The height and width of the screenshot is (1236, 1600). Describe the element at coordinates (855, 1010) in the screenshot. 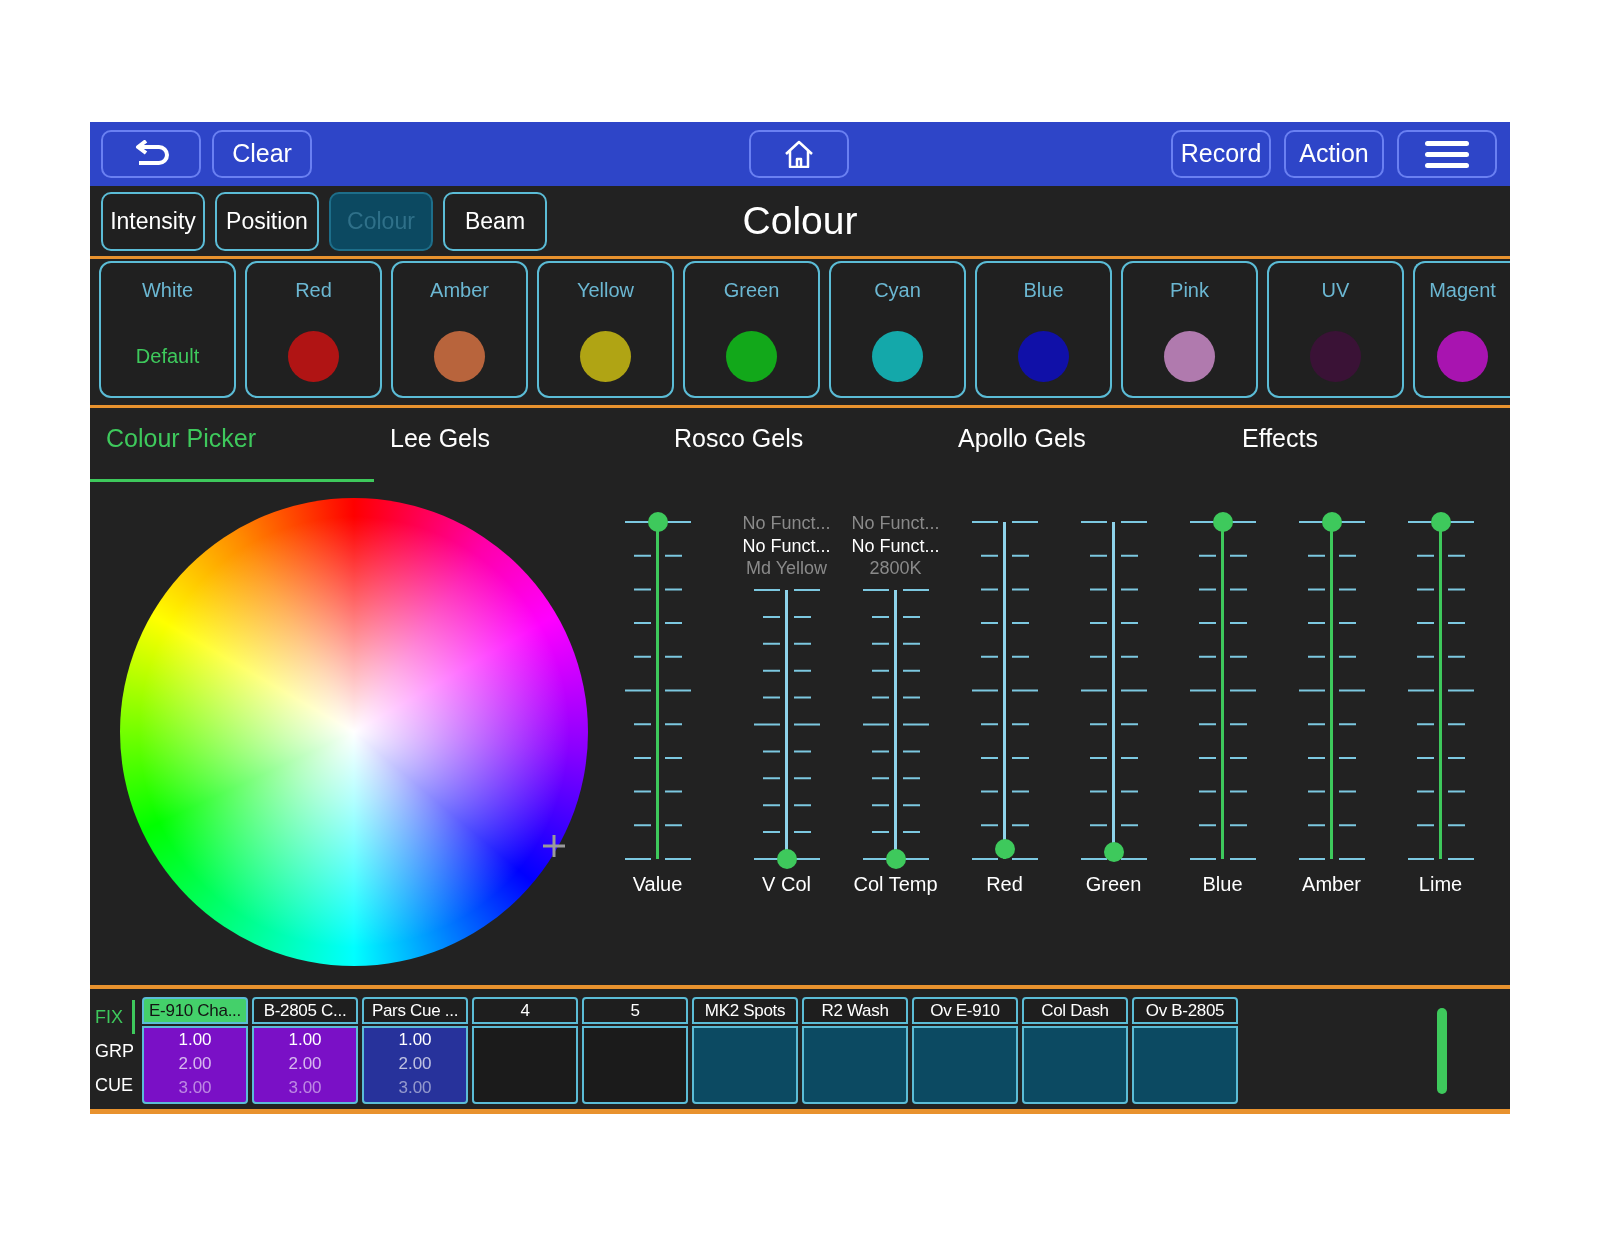

I see `playback-header: R2 Wash` at that location.